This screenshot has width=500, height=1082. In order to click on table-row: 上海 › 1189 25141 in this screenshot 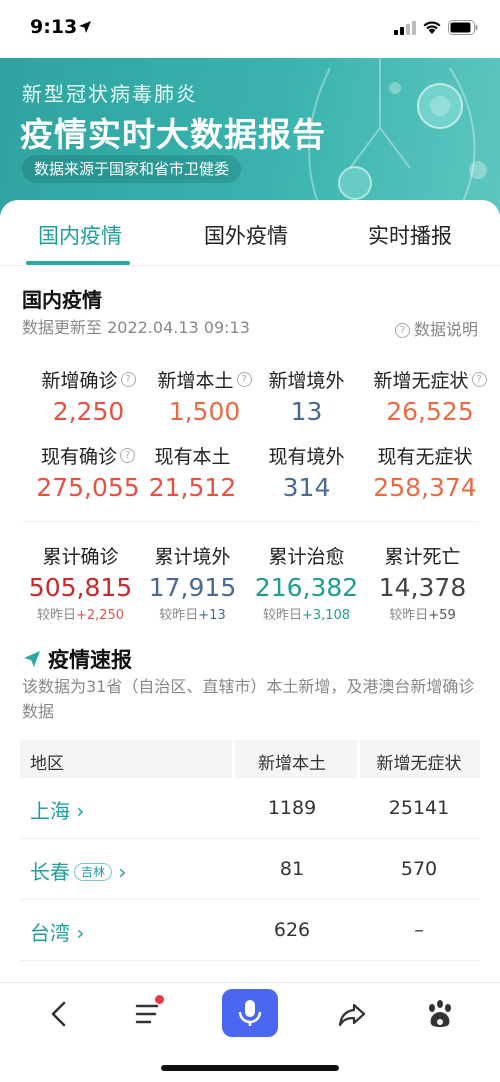, I will do `click(250, 808)`.